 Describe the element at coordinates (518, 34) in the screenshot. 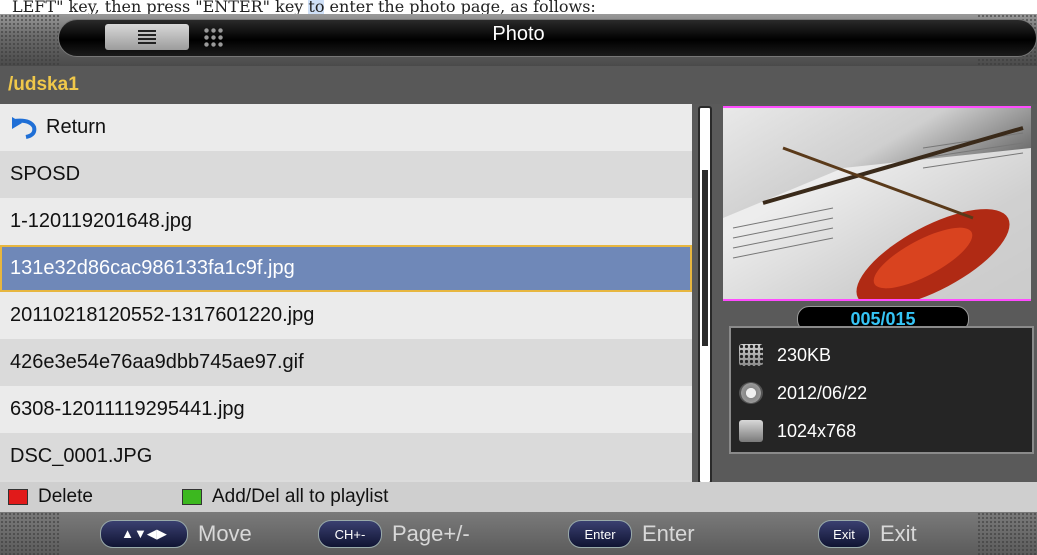

I see `page-title: Photo` at that location.